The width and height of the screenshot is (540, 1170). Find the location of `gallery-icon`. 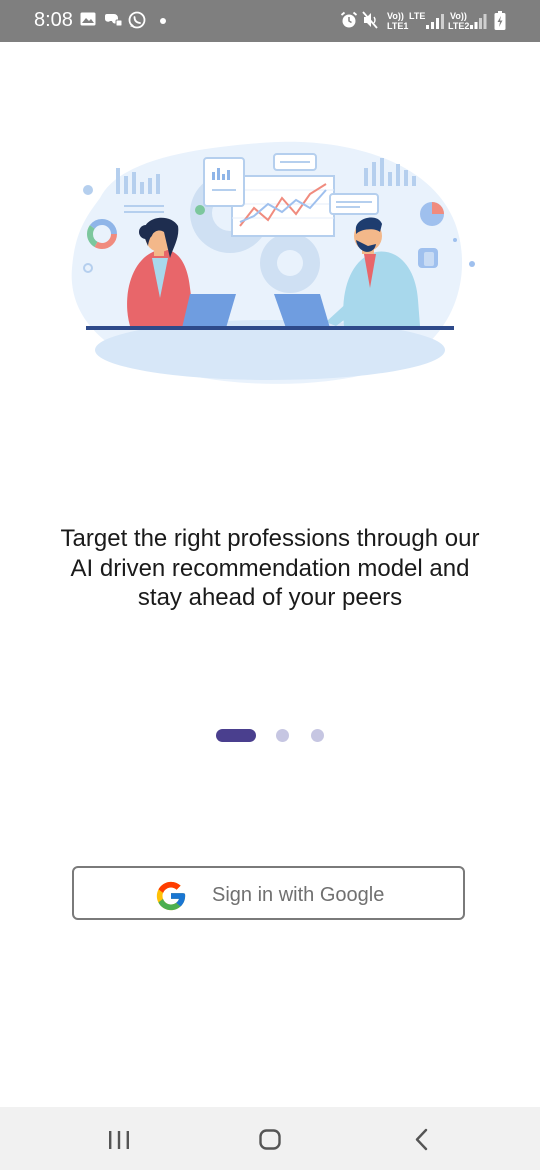

gallery-icon is located at coordinates (88, 19).